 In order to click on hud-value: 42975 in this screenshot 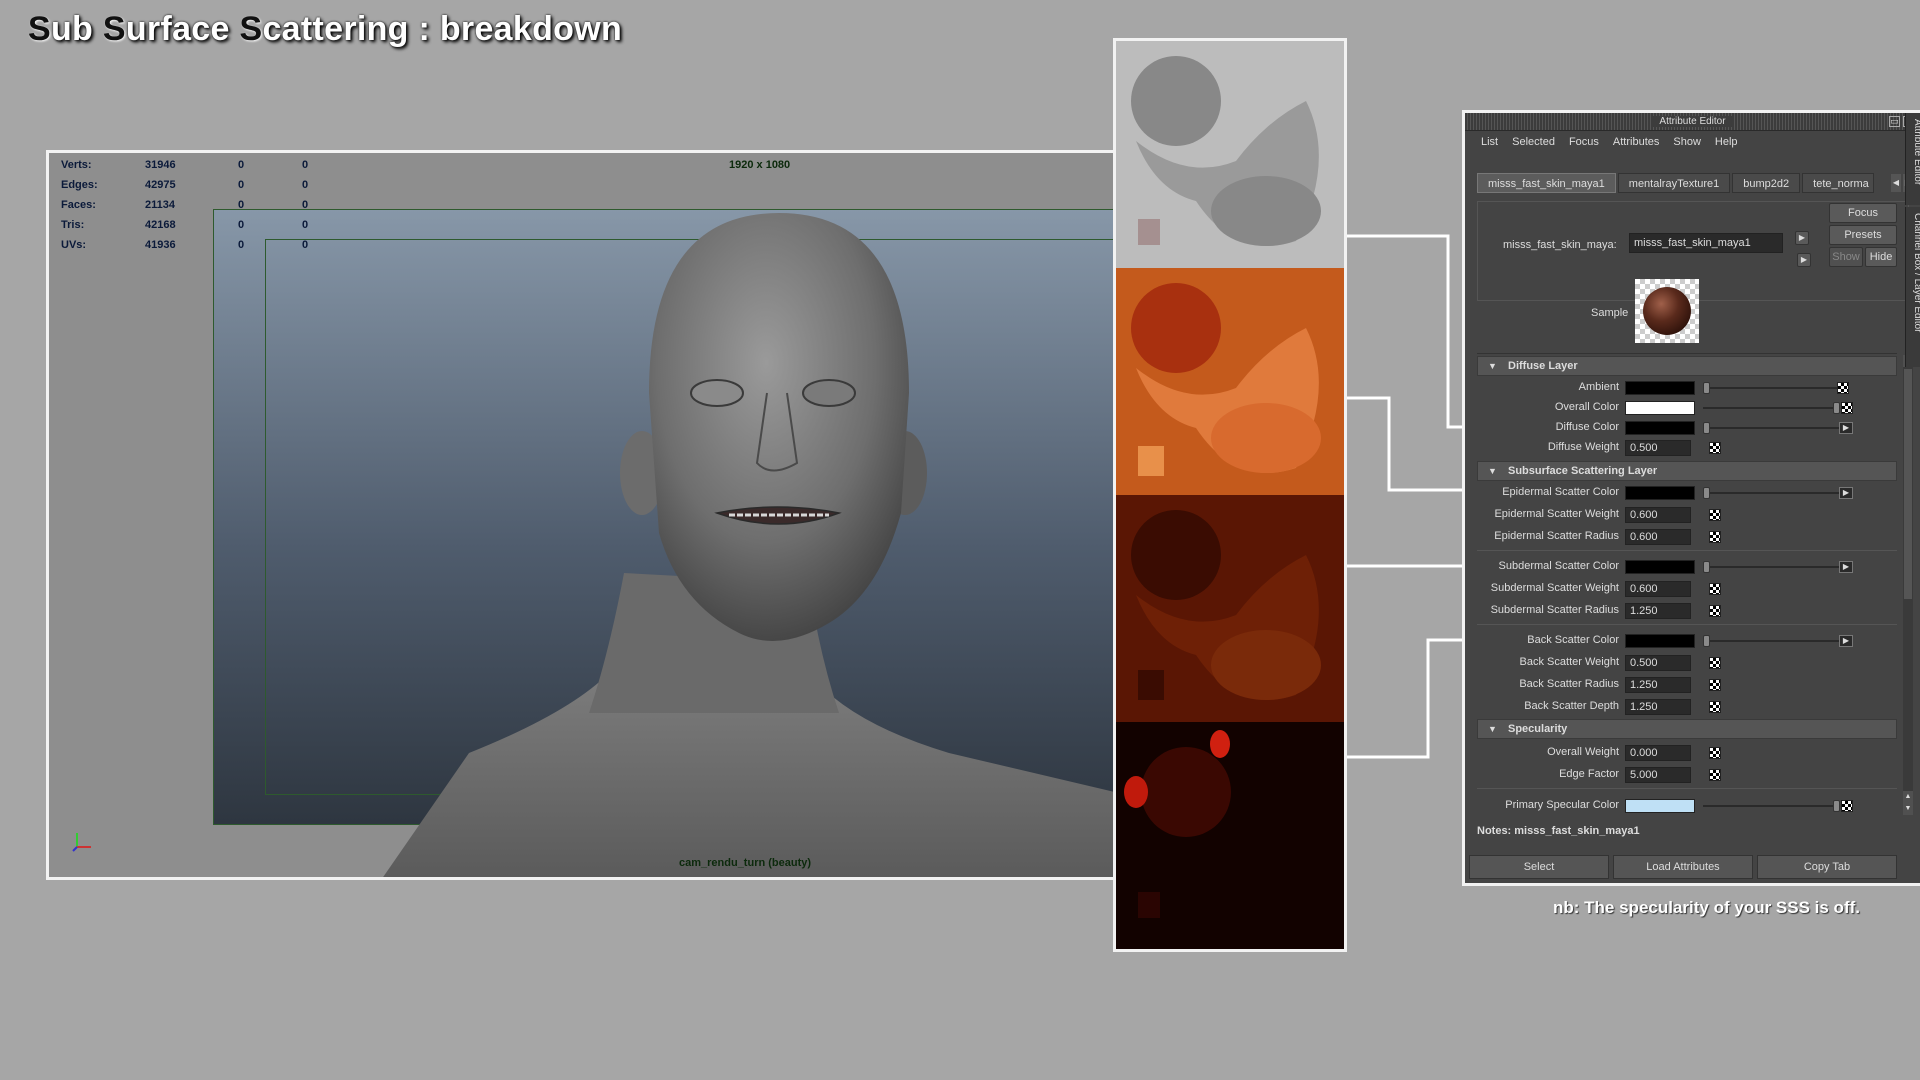, I will do `click(160, 185)`.